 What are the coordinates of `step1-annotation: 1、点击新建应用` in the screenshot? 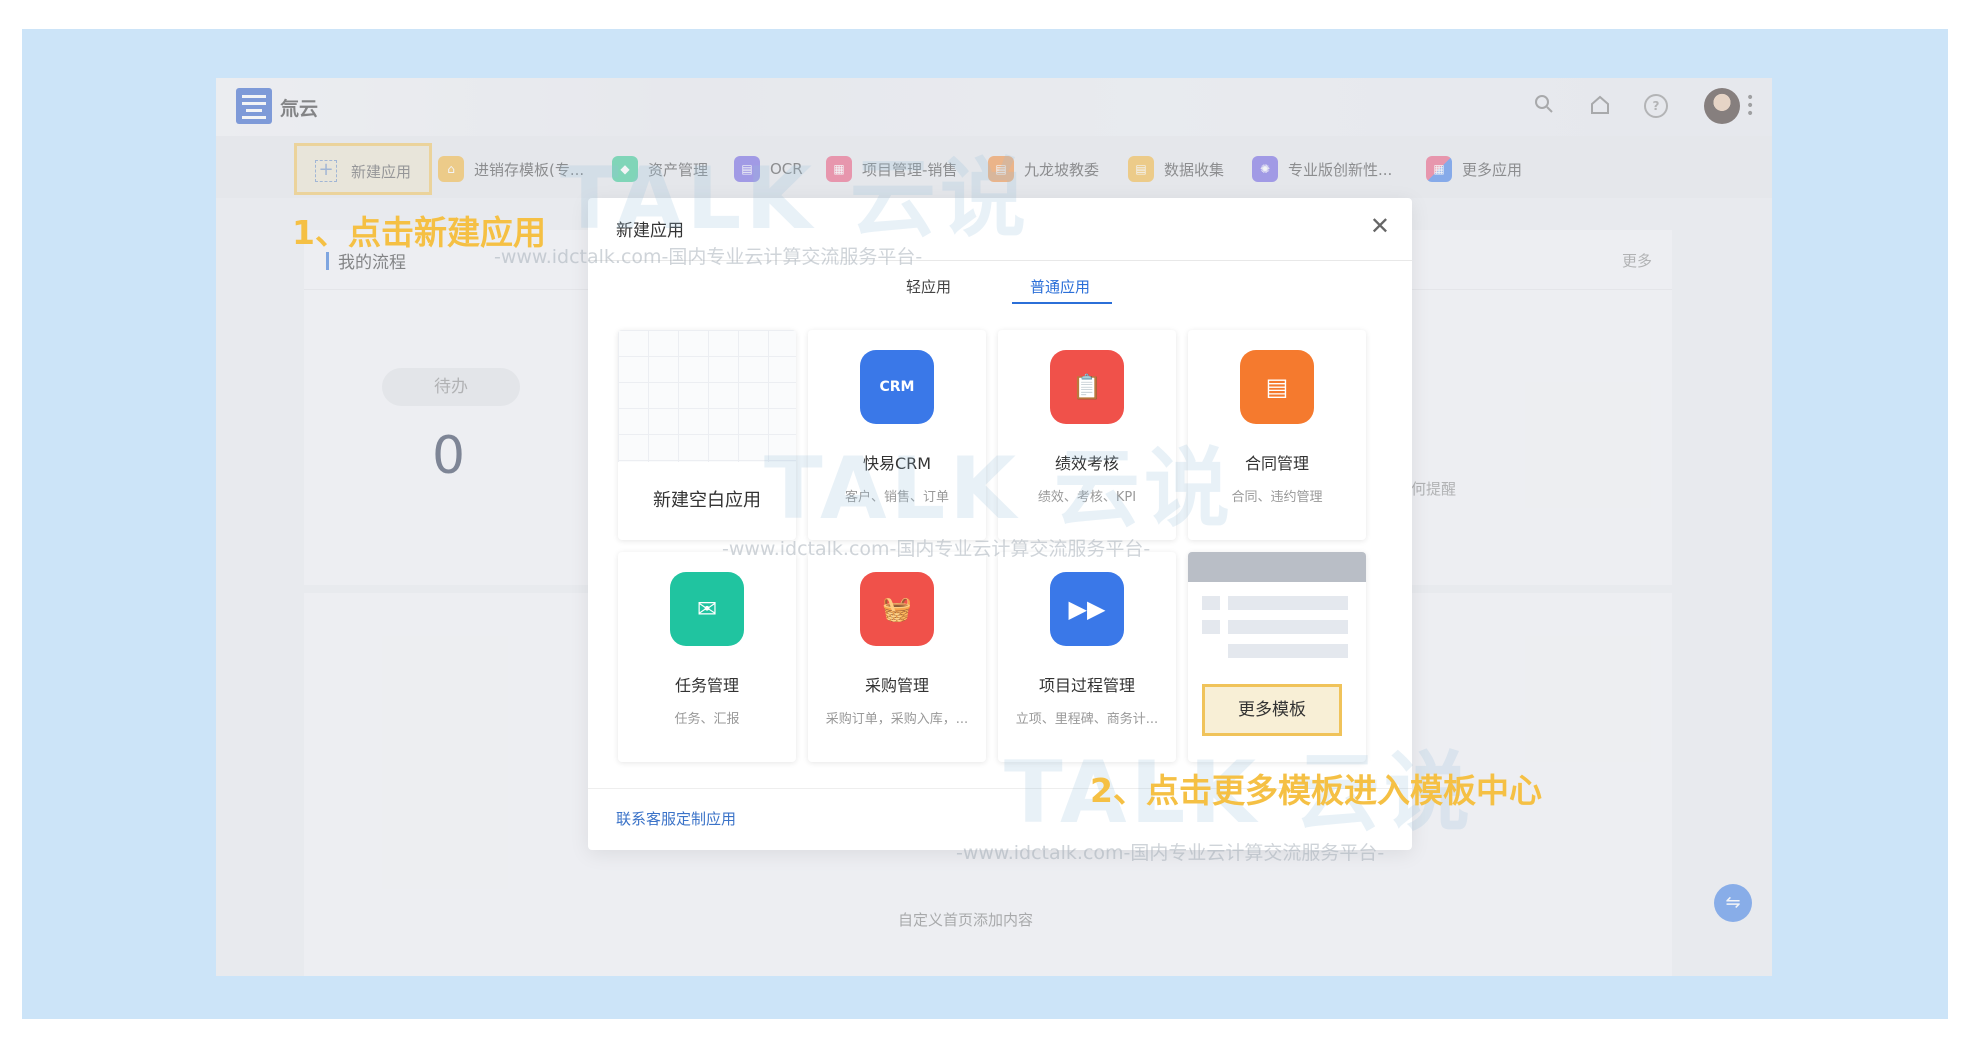 It's located at (419, 232).